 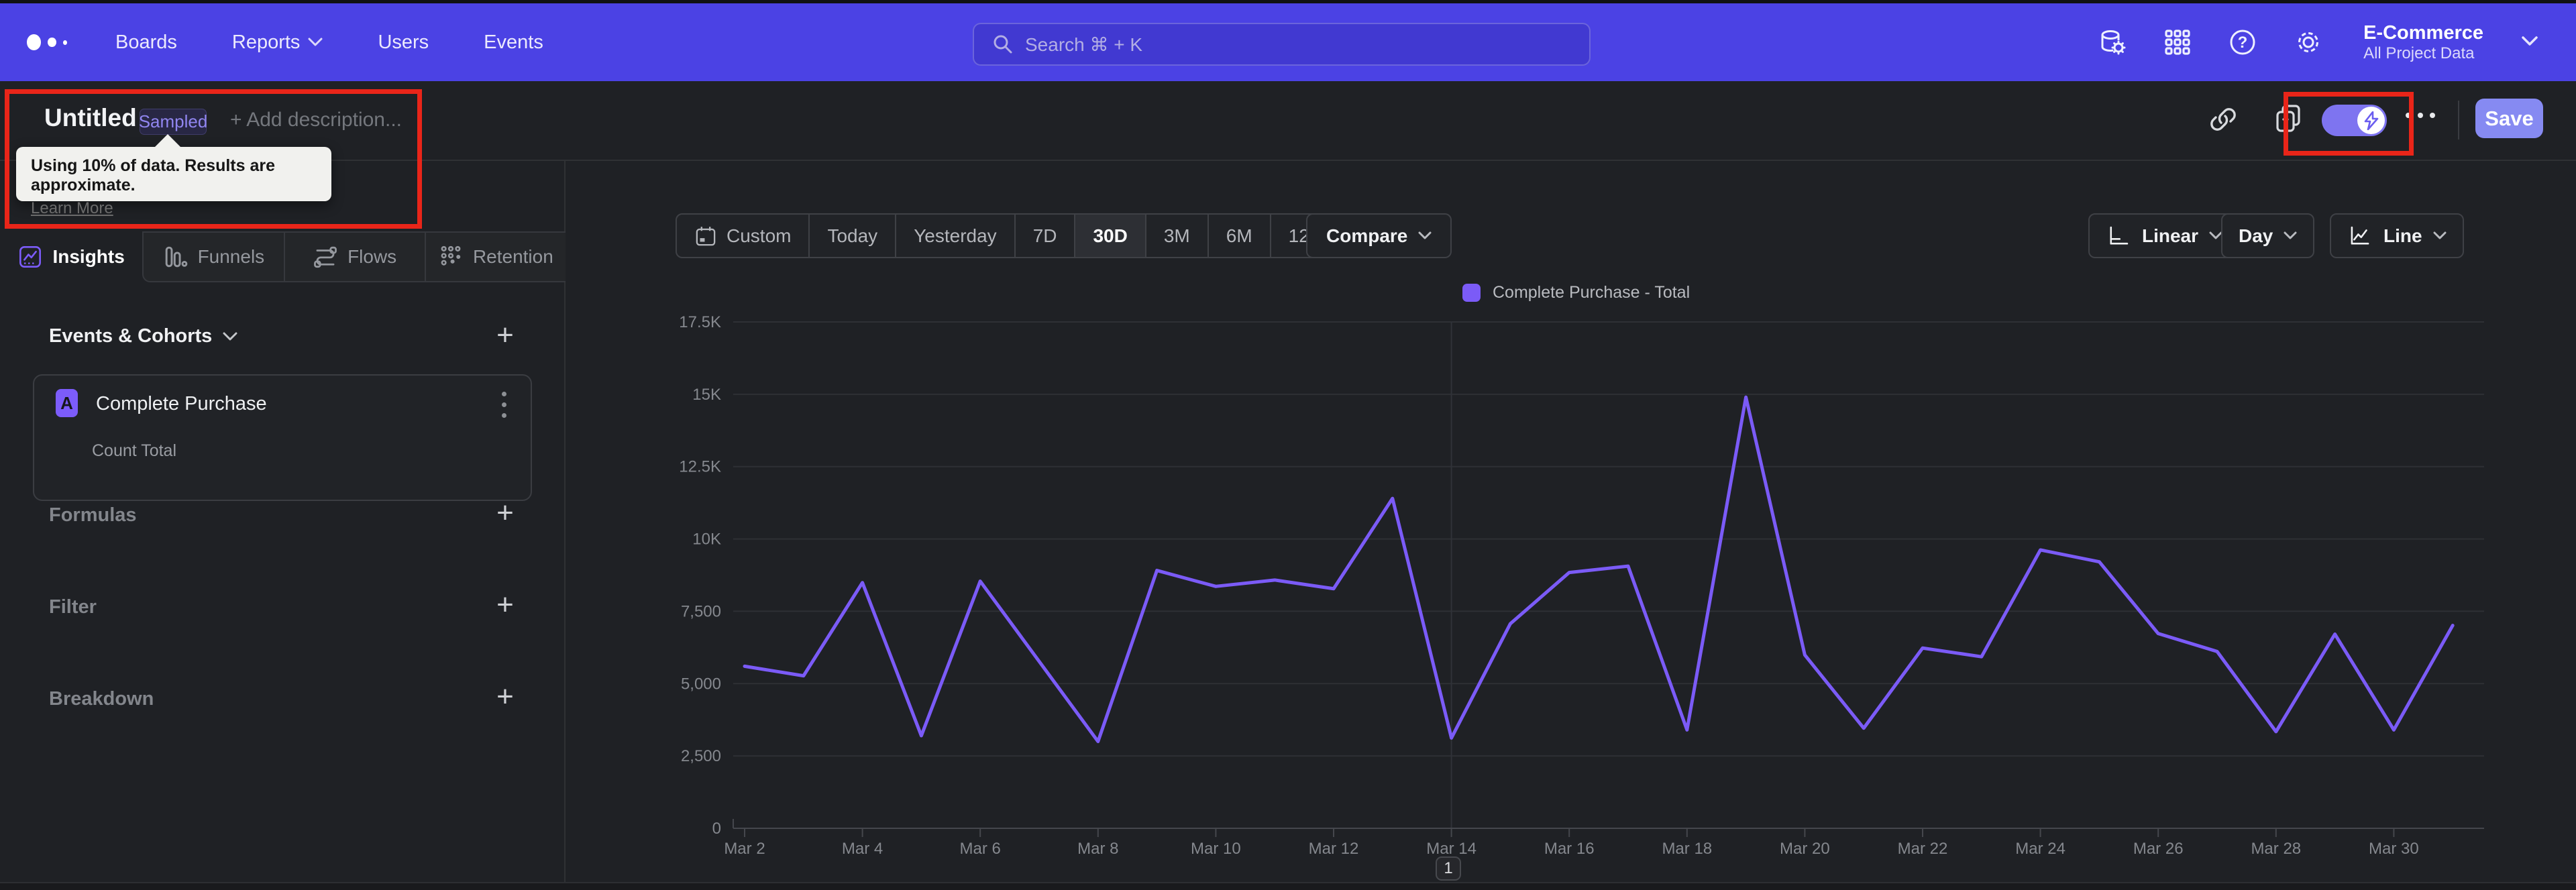 I want to click on y-axis-label: 15K, so click(x=706, y=395).